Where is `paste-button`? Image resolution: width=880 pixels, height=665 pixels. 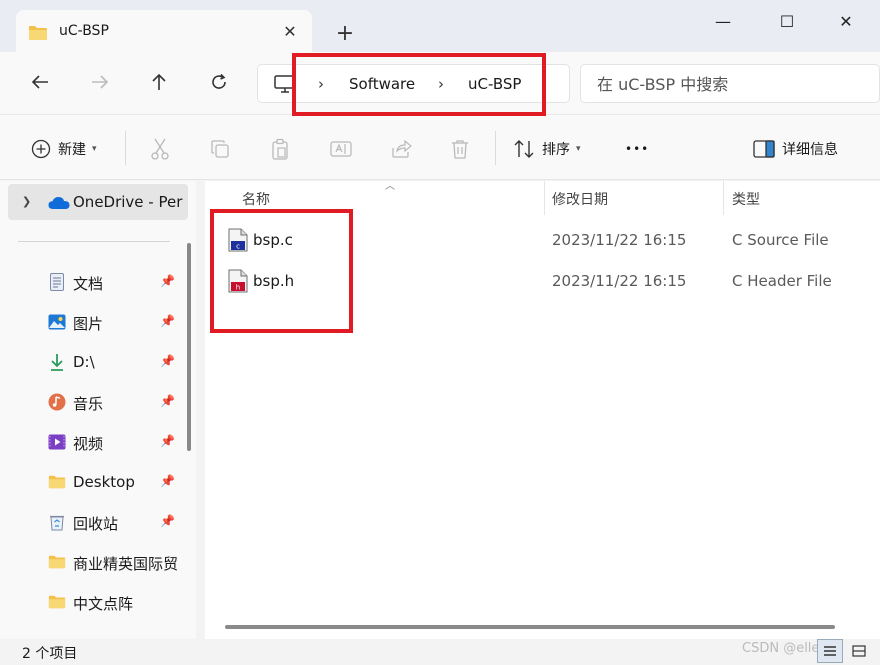
paste-button is located at coordinates (280, 149).